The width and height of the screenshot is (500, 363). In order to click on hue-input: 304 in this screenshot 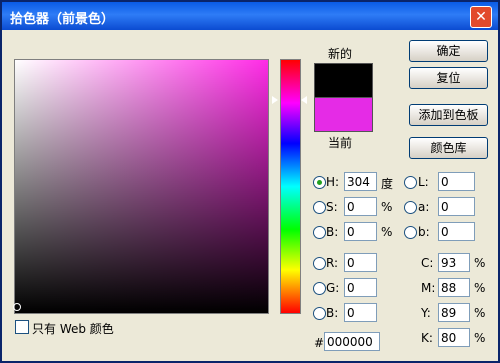, I will do `click(360, 181)`.